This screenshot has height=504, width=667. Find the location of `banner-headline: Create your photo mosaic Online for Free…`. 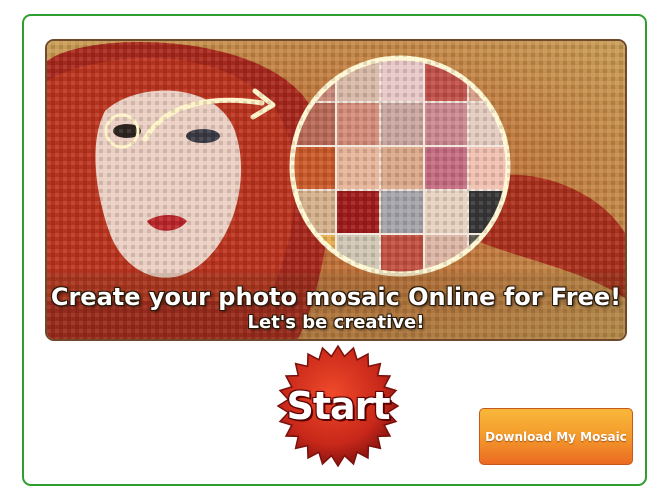

banner-headline: Create your photo mosaic Online for Free… is located at coordinates (336, 297).